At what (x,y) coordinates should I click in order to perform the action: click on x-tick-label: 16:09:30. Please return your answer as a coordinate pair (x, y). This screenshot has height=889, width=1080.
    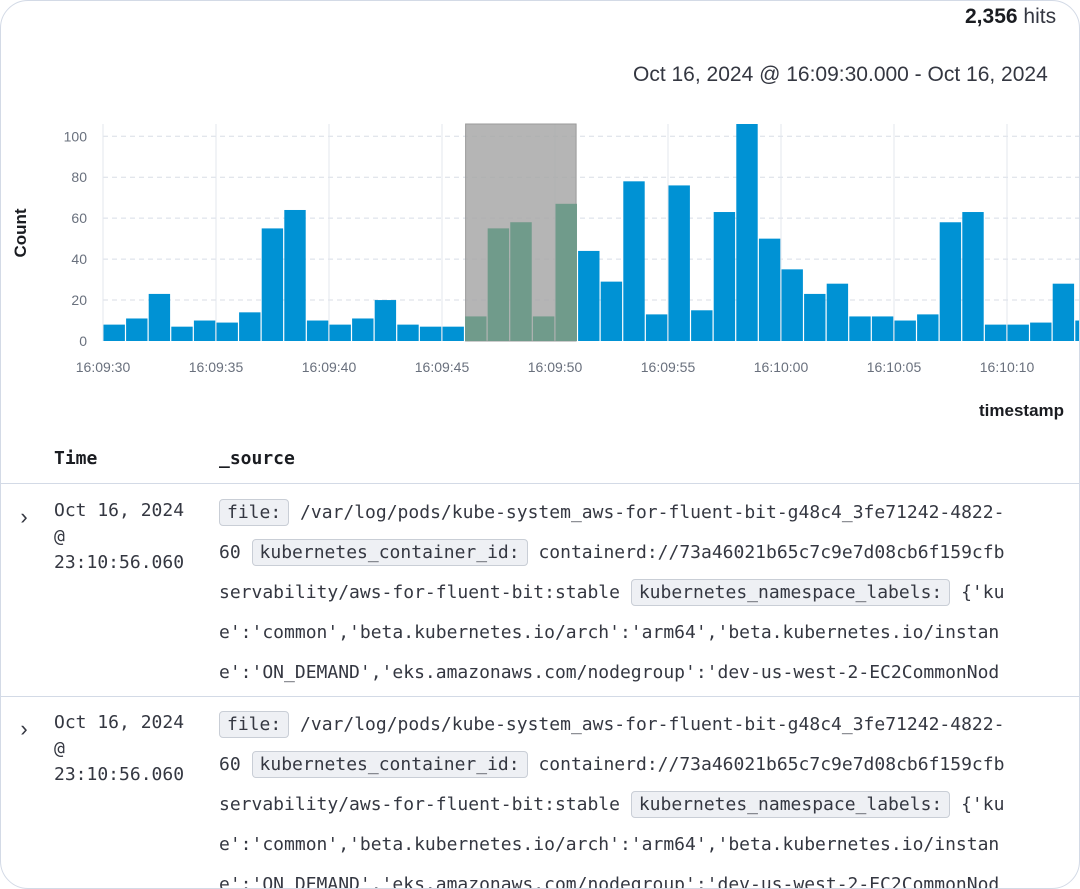
    Looking at the image, I should click on (103, 367).